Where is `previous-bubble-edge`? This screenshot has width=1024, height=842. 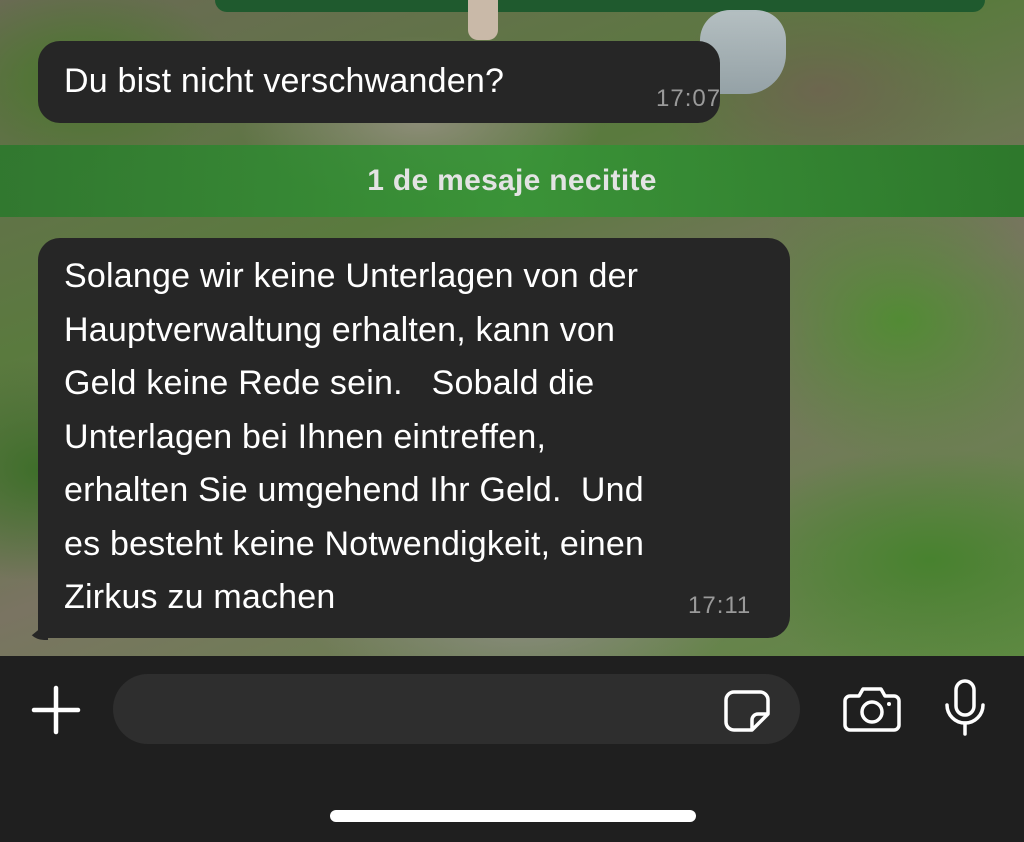
previous-bubble-edge is located at coordinates (600, 6).